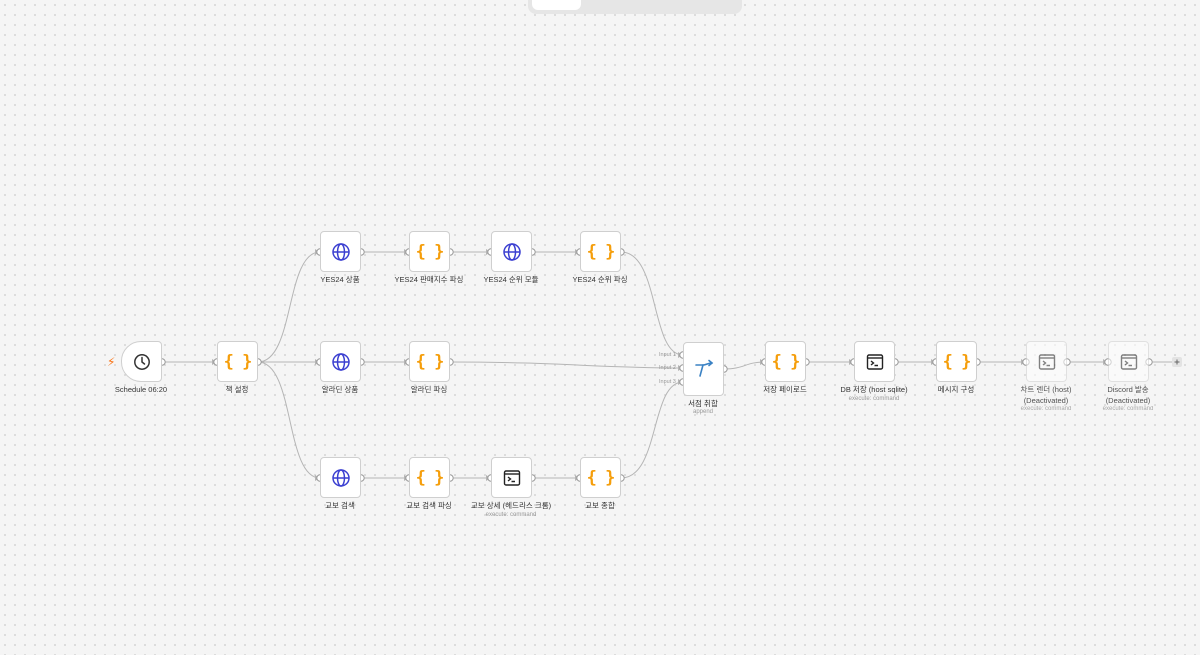 The width and height of the screenshot is (1200, 655). What do you see at coordinates (600, 505) in the screenshot?
I see `node-label: 교보 종합` at bounding box center [600, 505].